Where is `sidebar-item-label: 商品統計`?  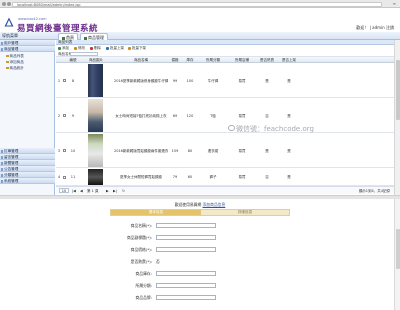 sidebar-item-label: 商品統計 is located at coordinates (16, 68).